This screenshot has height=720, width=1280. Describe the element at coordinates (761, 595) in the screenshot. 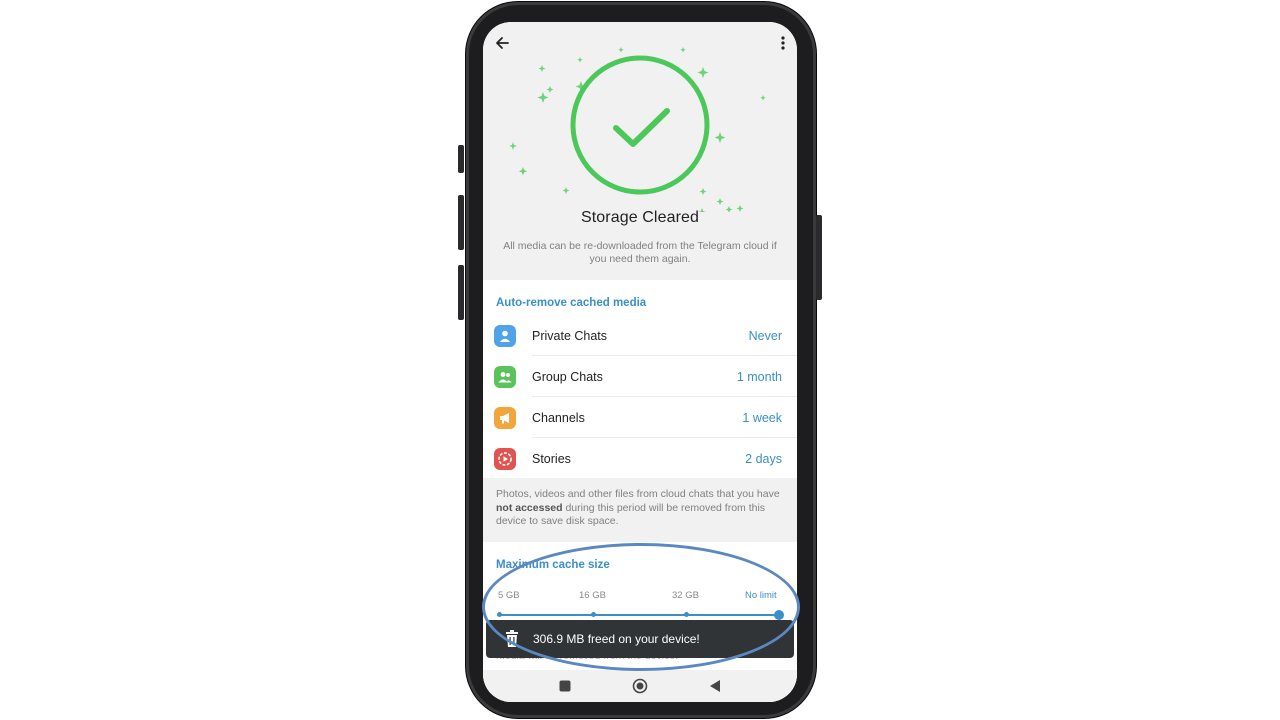

I see `cache-option-label-selected: No limit` at that location.